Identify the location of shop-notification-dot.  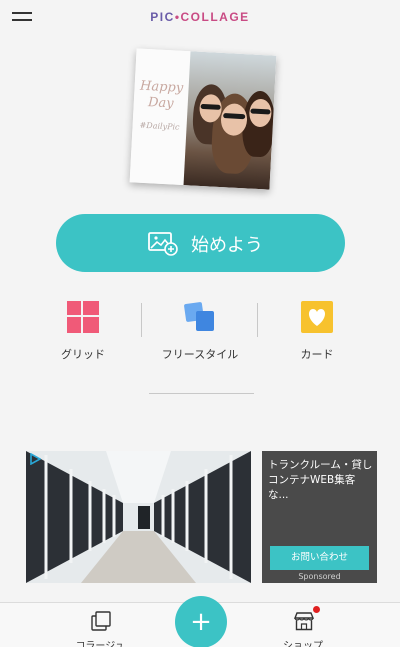
(316, 609).